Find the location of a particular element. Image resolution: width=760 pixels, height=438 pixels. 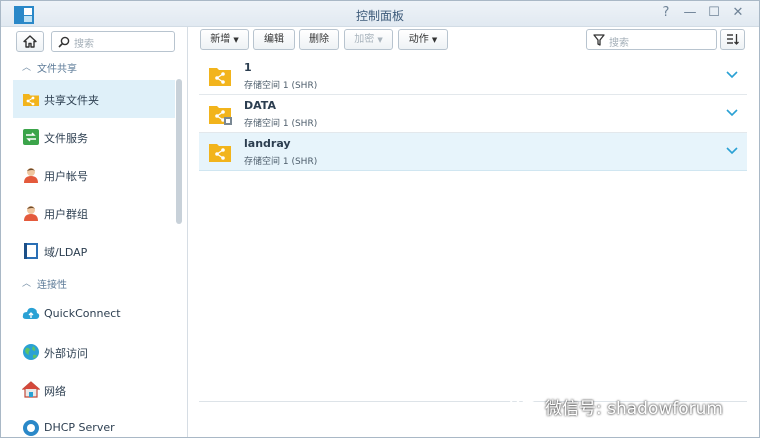

sidebar-item-label: 网络 is located at coordinates (55, 391).